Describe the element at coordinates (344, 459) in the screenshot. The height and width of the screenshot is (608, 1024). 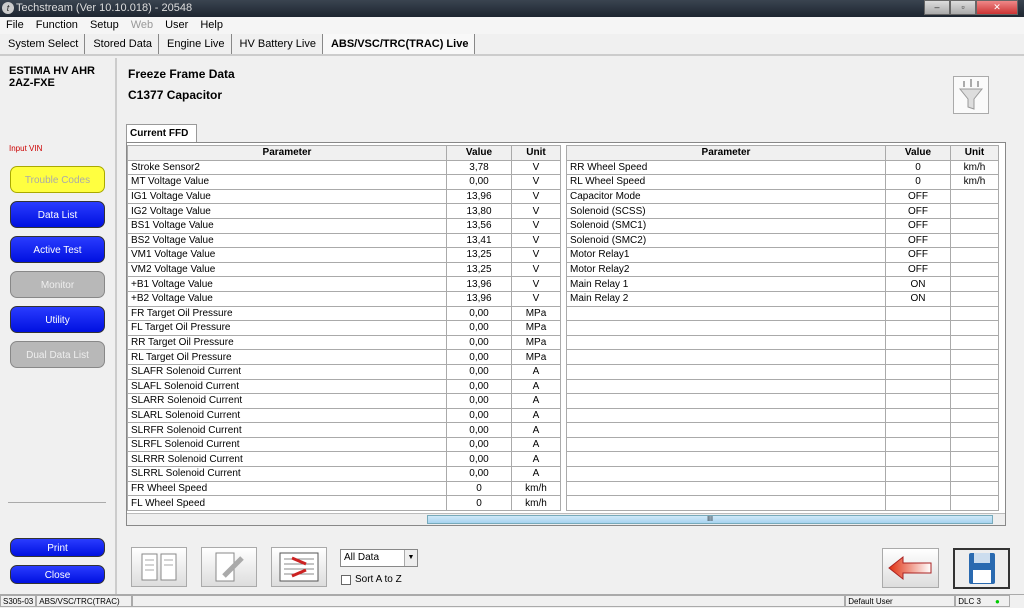
I see `table-row: SLRRR Solenoid Current 0,00 A` at that location.